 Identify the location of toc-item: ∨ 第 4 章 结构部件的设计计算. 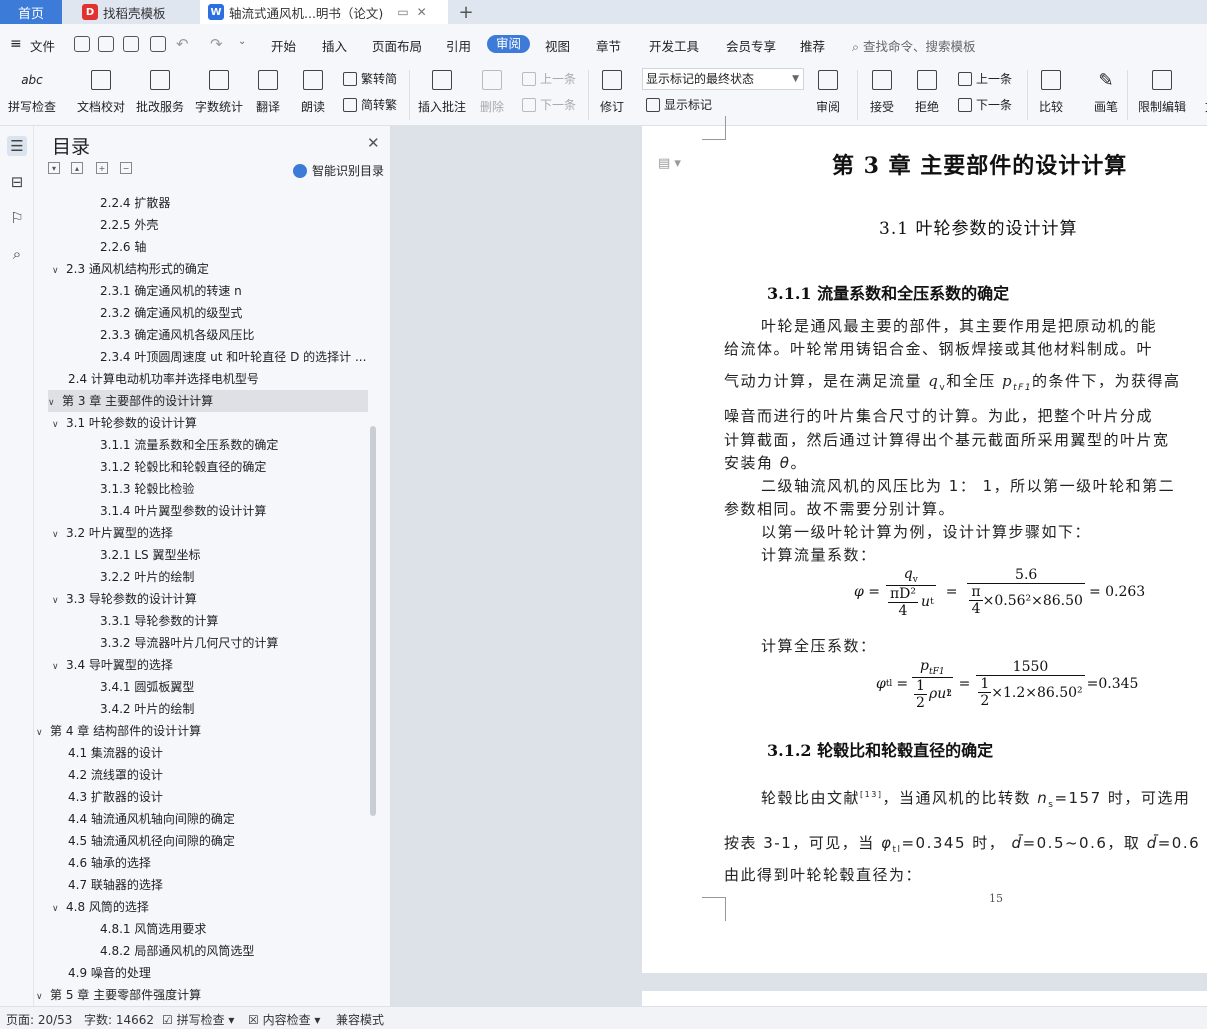
(203, 731).